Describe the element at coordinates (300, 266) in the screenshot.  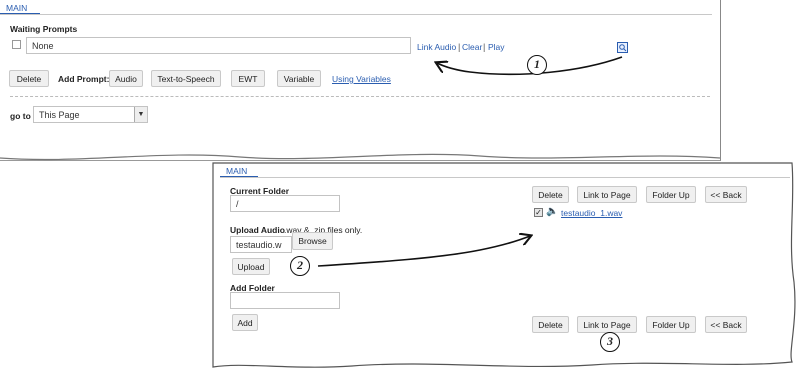
I see `annotation-2: 2` at that location.